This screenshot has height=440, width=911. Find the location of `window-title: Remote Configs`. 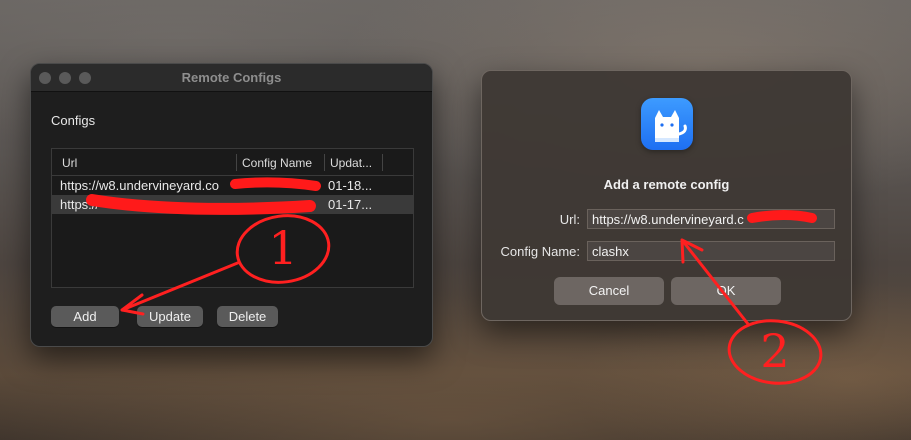

window-title: Remote Configs is located at coordinates (231, 77).